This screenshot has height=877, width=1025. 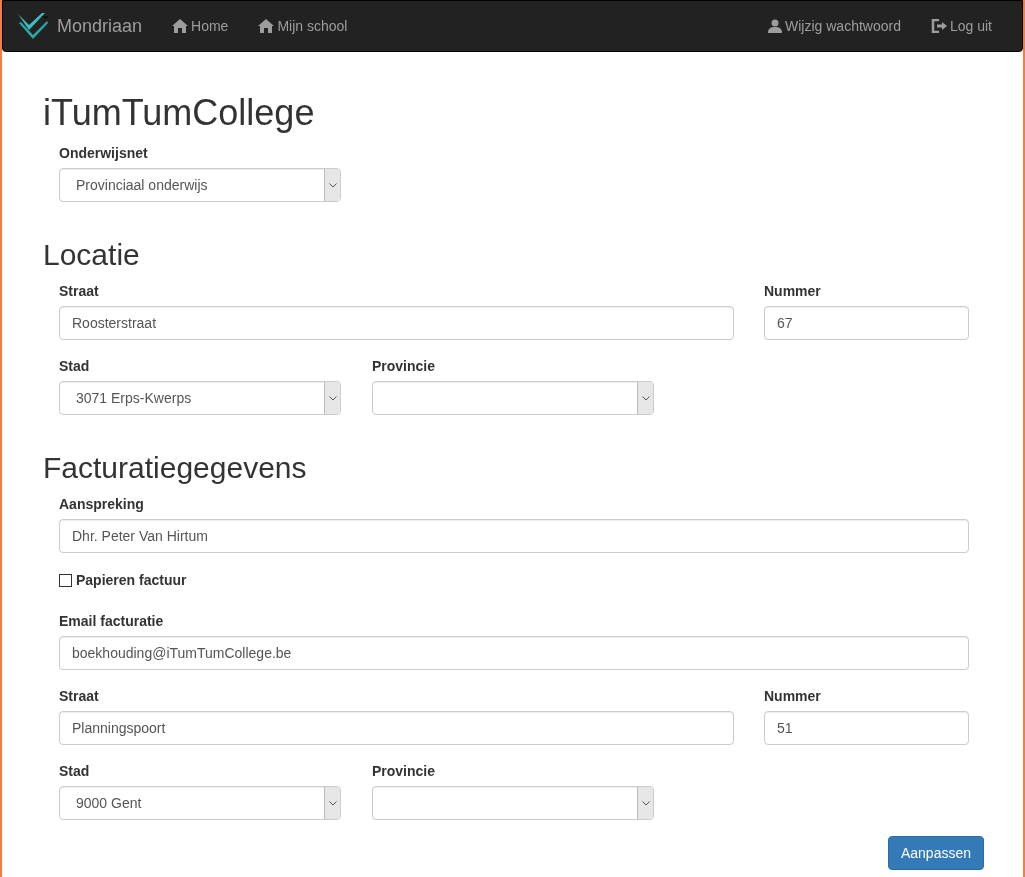 I want to click on field-label: Email facturatie, so click(x=112, y=621).